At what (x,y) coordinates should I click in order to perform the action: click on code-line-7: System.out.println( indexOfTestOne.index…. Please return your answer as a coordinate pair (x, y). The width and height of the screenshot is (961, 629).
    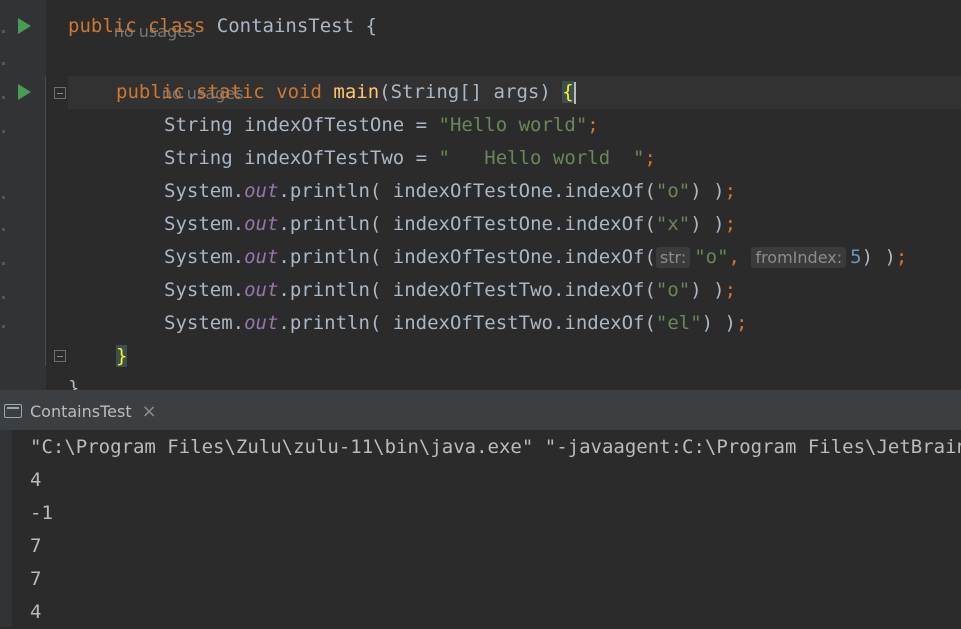
    Looking at the image, I should click on (535, 257).